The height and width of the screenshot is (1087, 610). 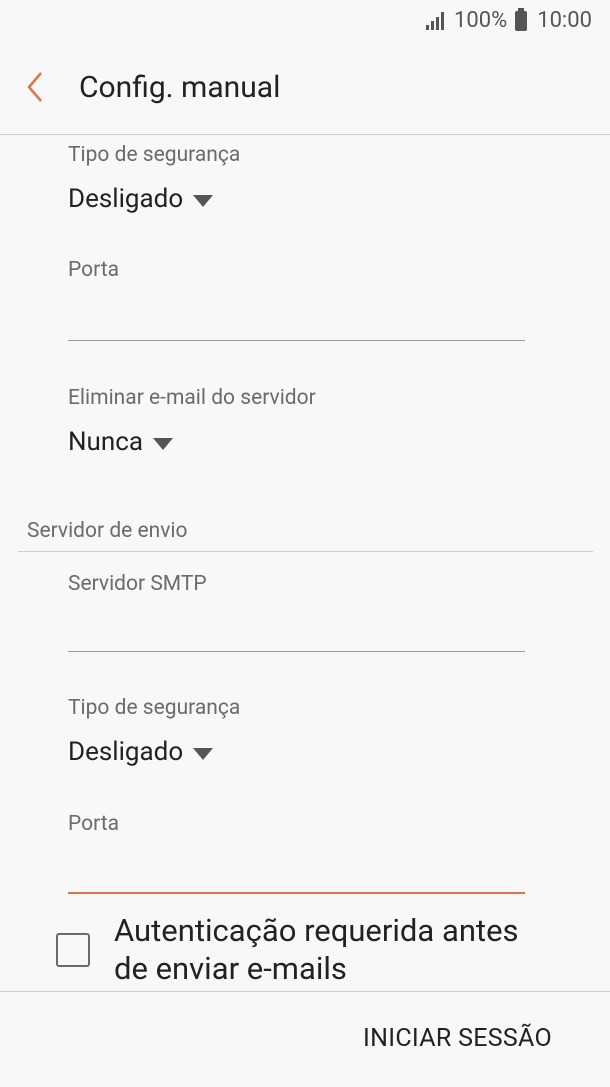 What do you see at coordinates (105, 442) in the screenshot?
I see `delete-email-value: Nunca` at bounding box center [105, 442].